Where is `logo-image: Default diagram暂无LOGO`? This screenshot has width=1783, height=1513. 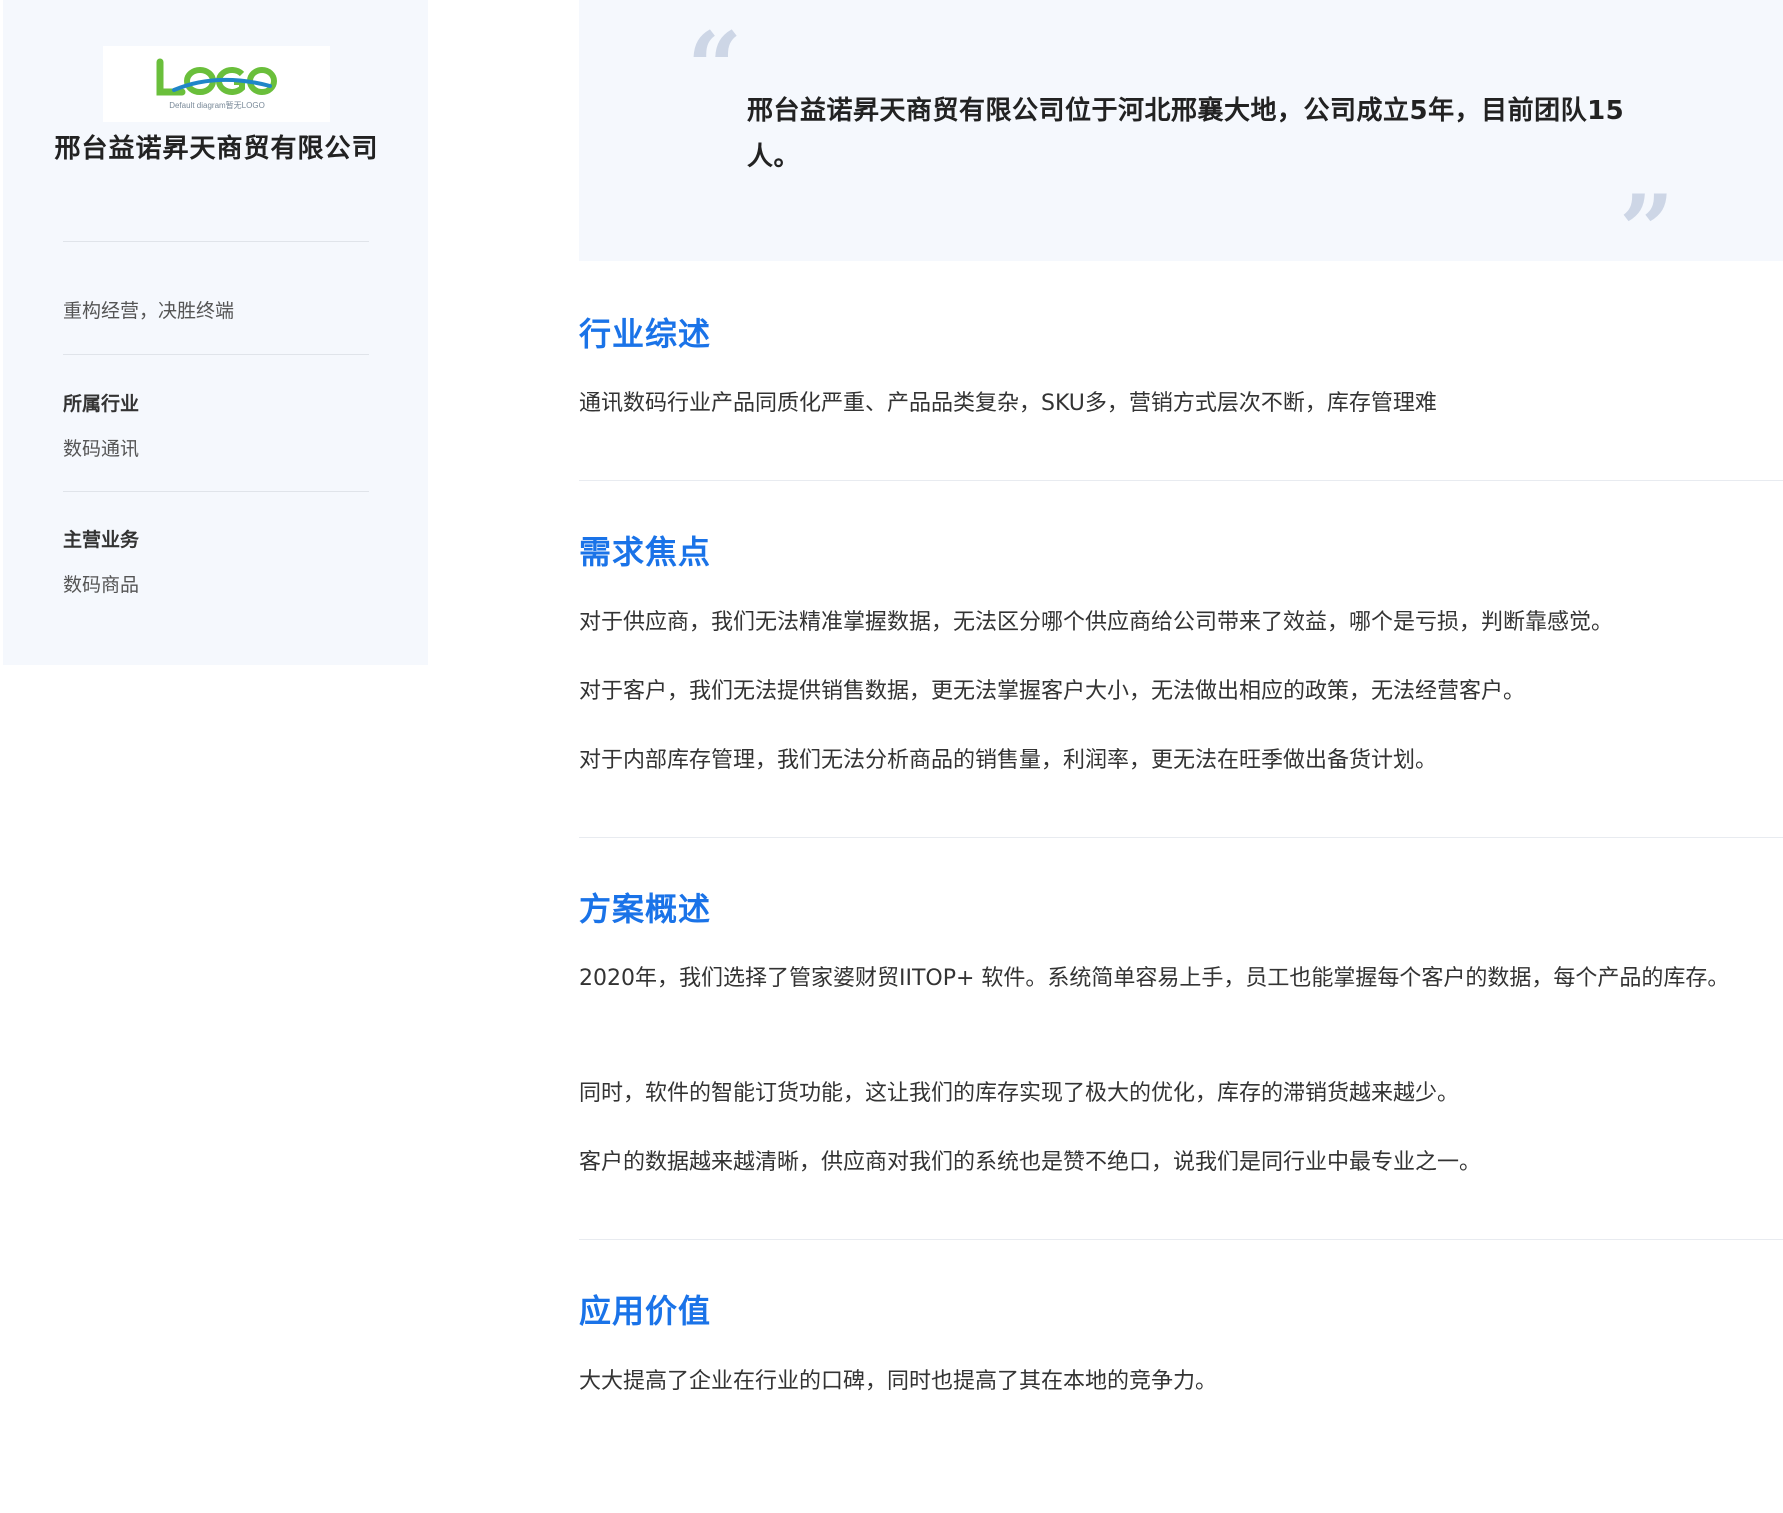
logo-image: Default diagram暂无LOGO is located at coordinates (216, 84).